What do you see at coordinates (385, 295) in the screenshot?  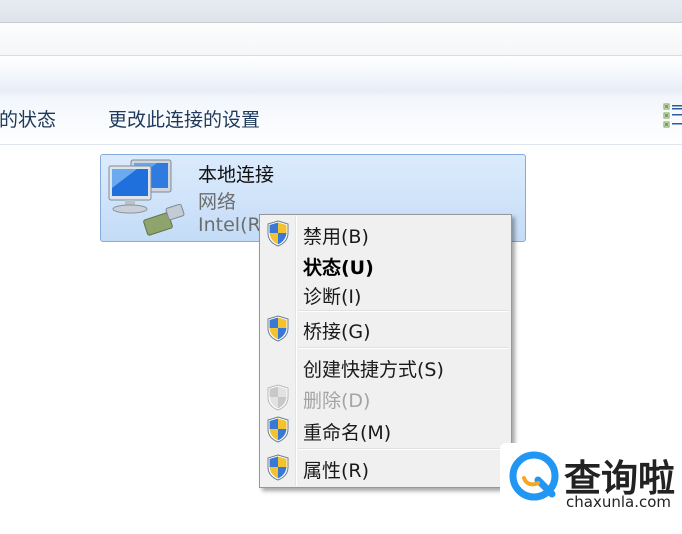 I see `menu-item-diagnose` at bounding box center [385, 295].